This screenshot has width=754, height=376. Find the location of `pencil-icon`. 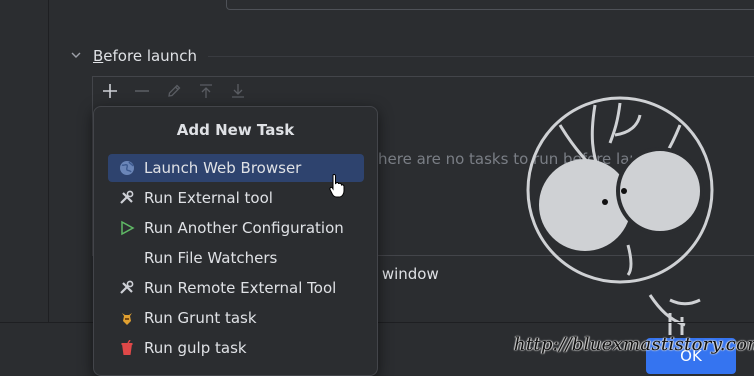

pencil-icon is located at coordinates (174, 90).